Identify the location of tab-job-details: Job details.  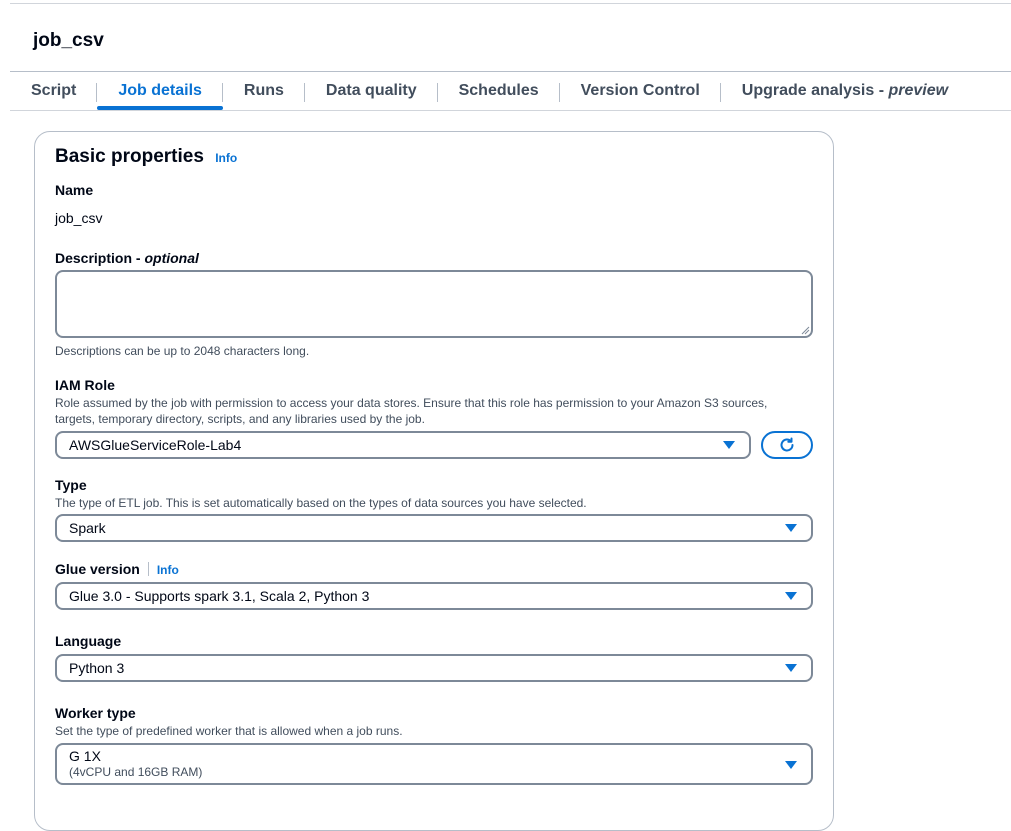
(160, 91).